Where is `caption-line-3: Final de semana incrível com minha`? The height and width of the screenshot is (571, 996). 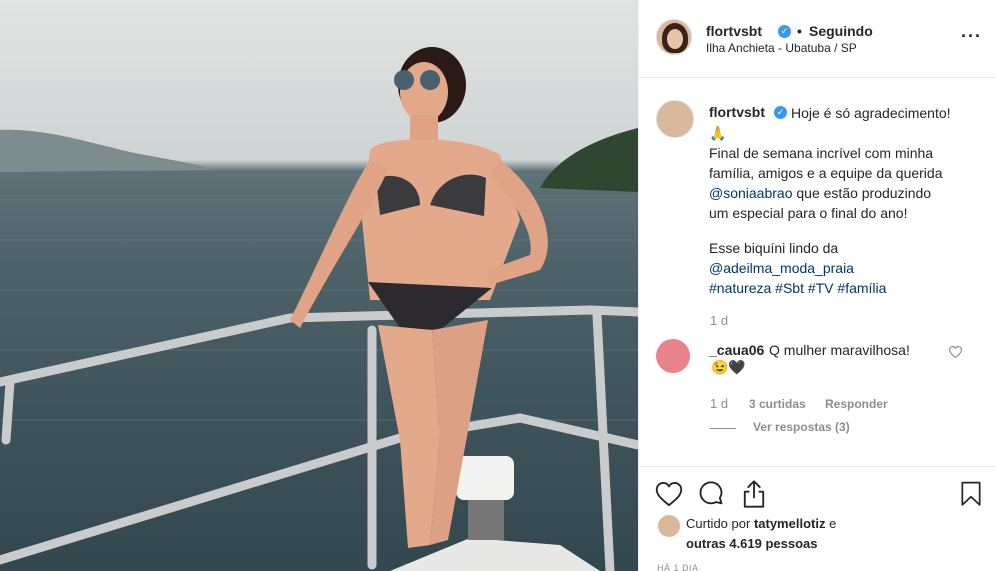 caption-line-3: Final de semana incrível com minha is located at coordinates (821, 153).